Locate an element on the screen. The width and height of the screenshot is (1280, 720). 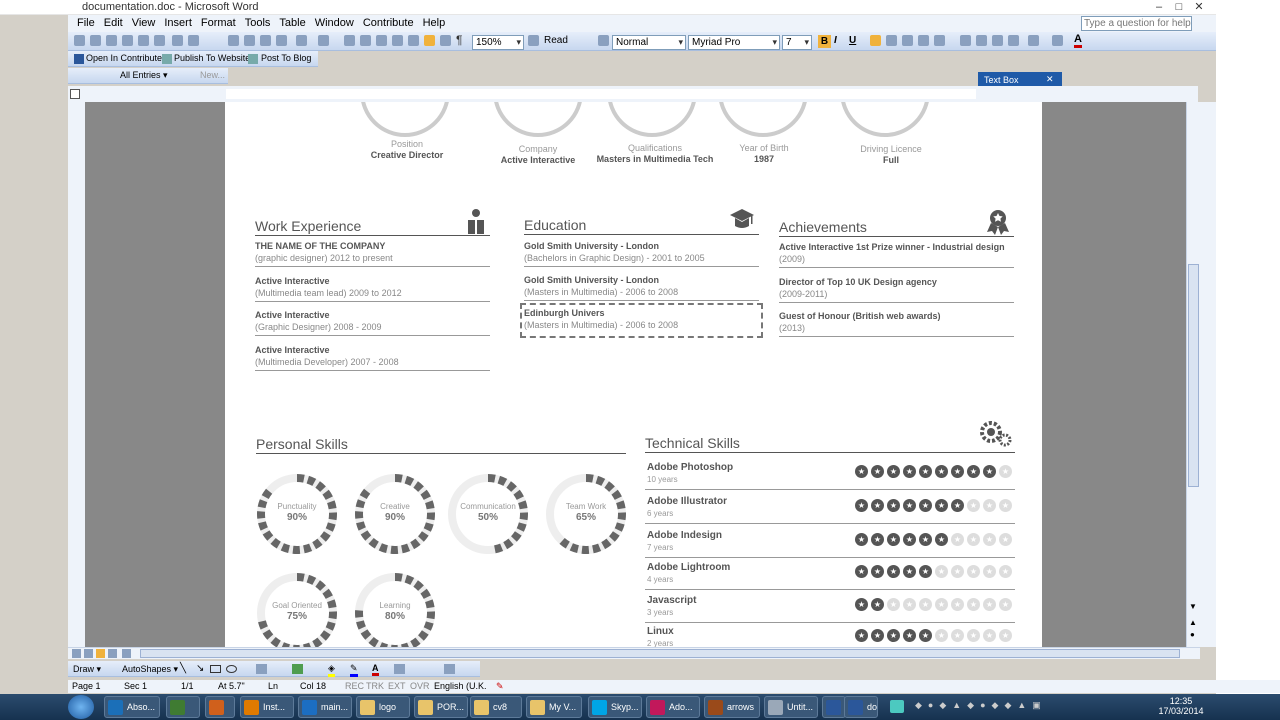
justify-icon is located at coordinates (923, 40).